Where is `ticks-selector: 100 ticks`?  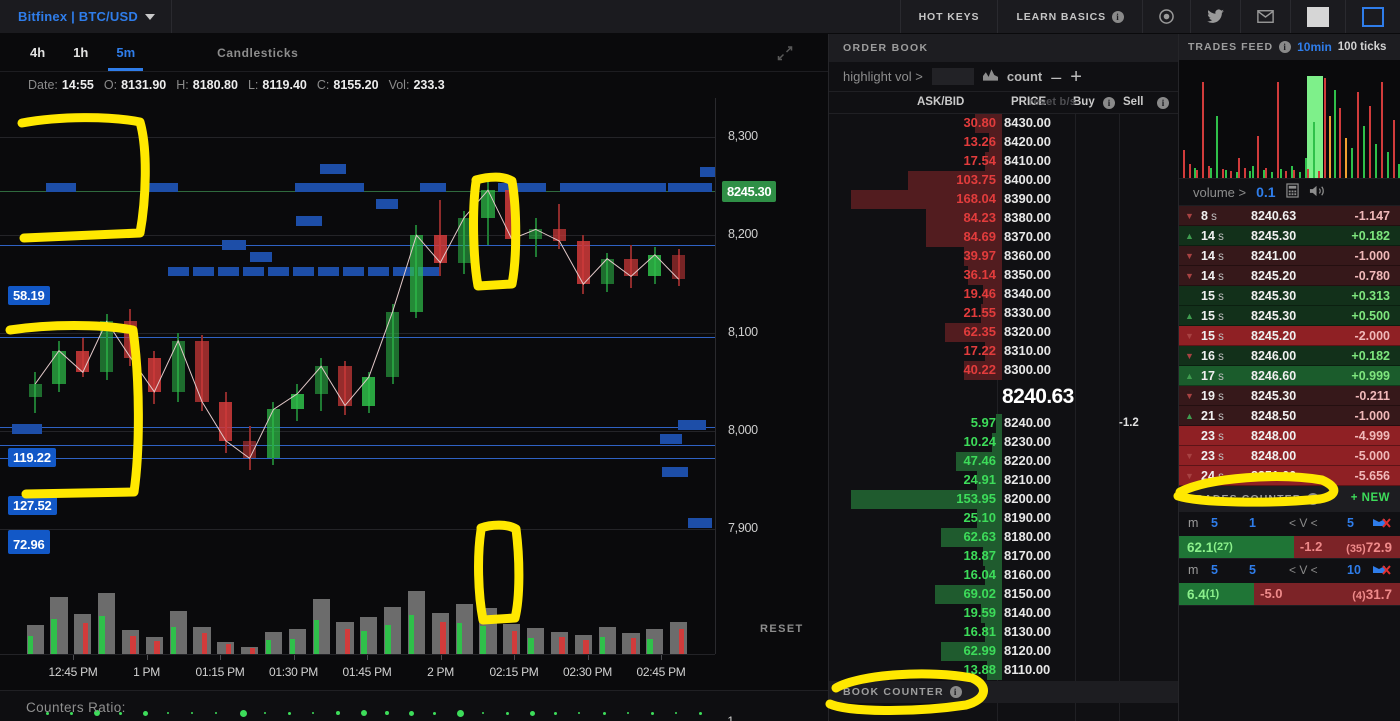
ticks-selector: 100 ticks is located at coordinates (1362, 47).